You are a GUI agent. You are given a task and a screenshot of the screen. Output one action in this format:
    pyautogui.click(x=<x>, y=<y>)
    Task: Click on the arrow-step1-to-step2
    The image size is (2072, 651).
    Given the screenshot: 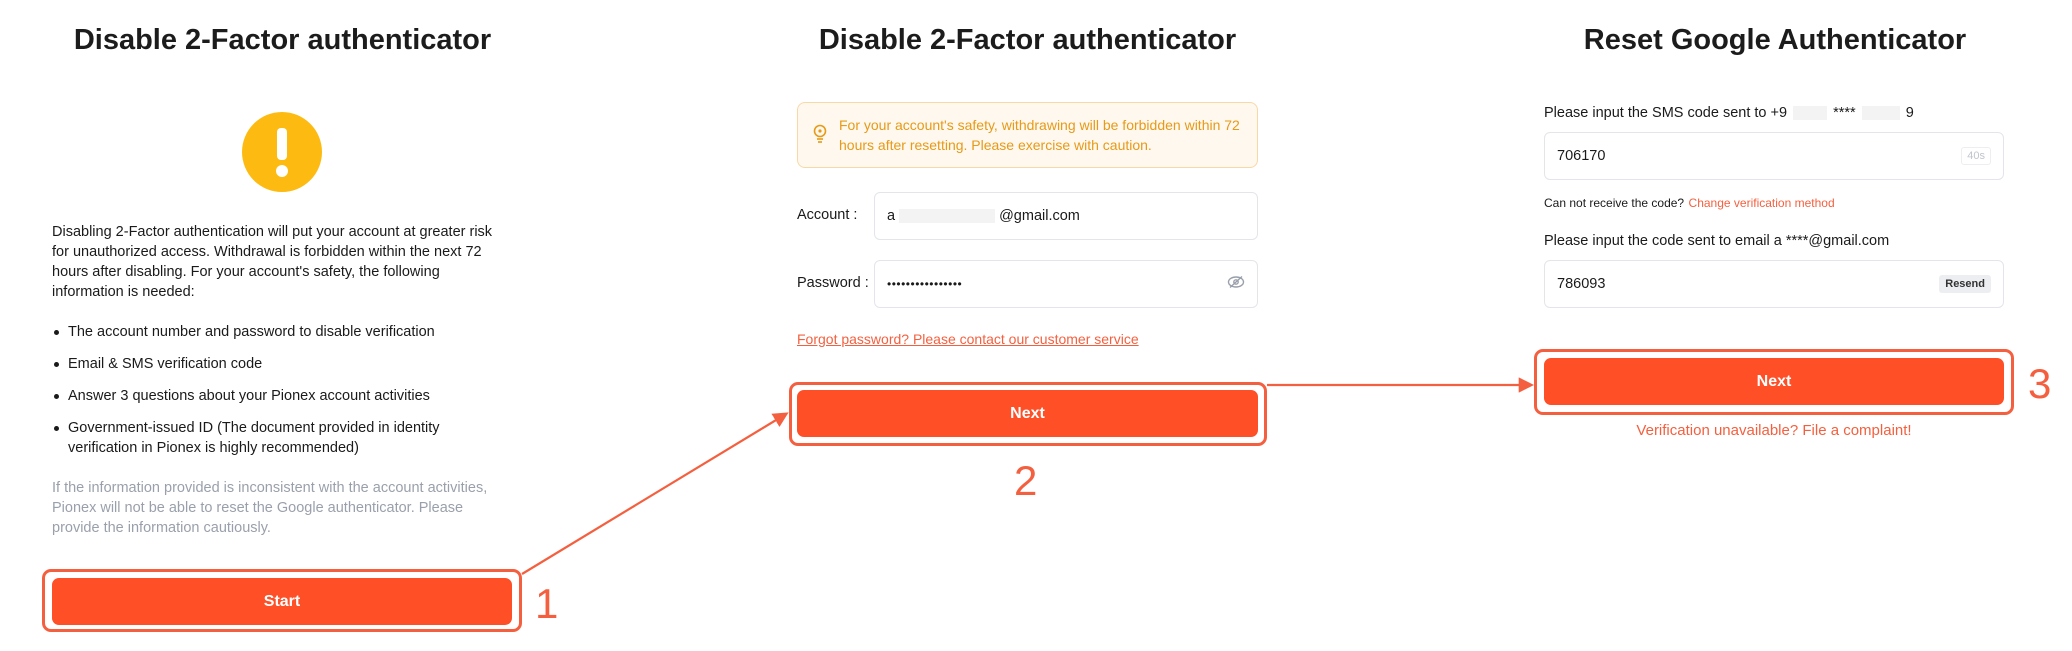 What is the action you would take?
    pyautogui.click(x=655, y=493)
    